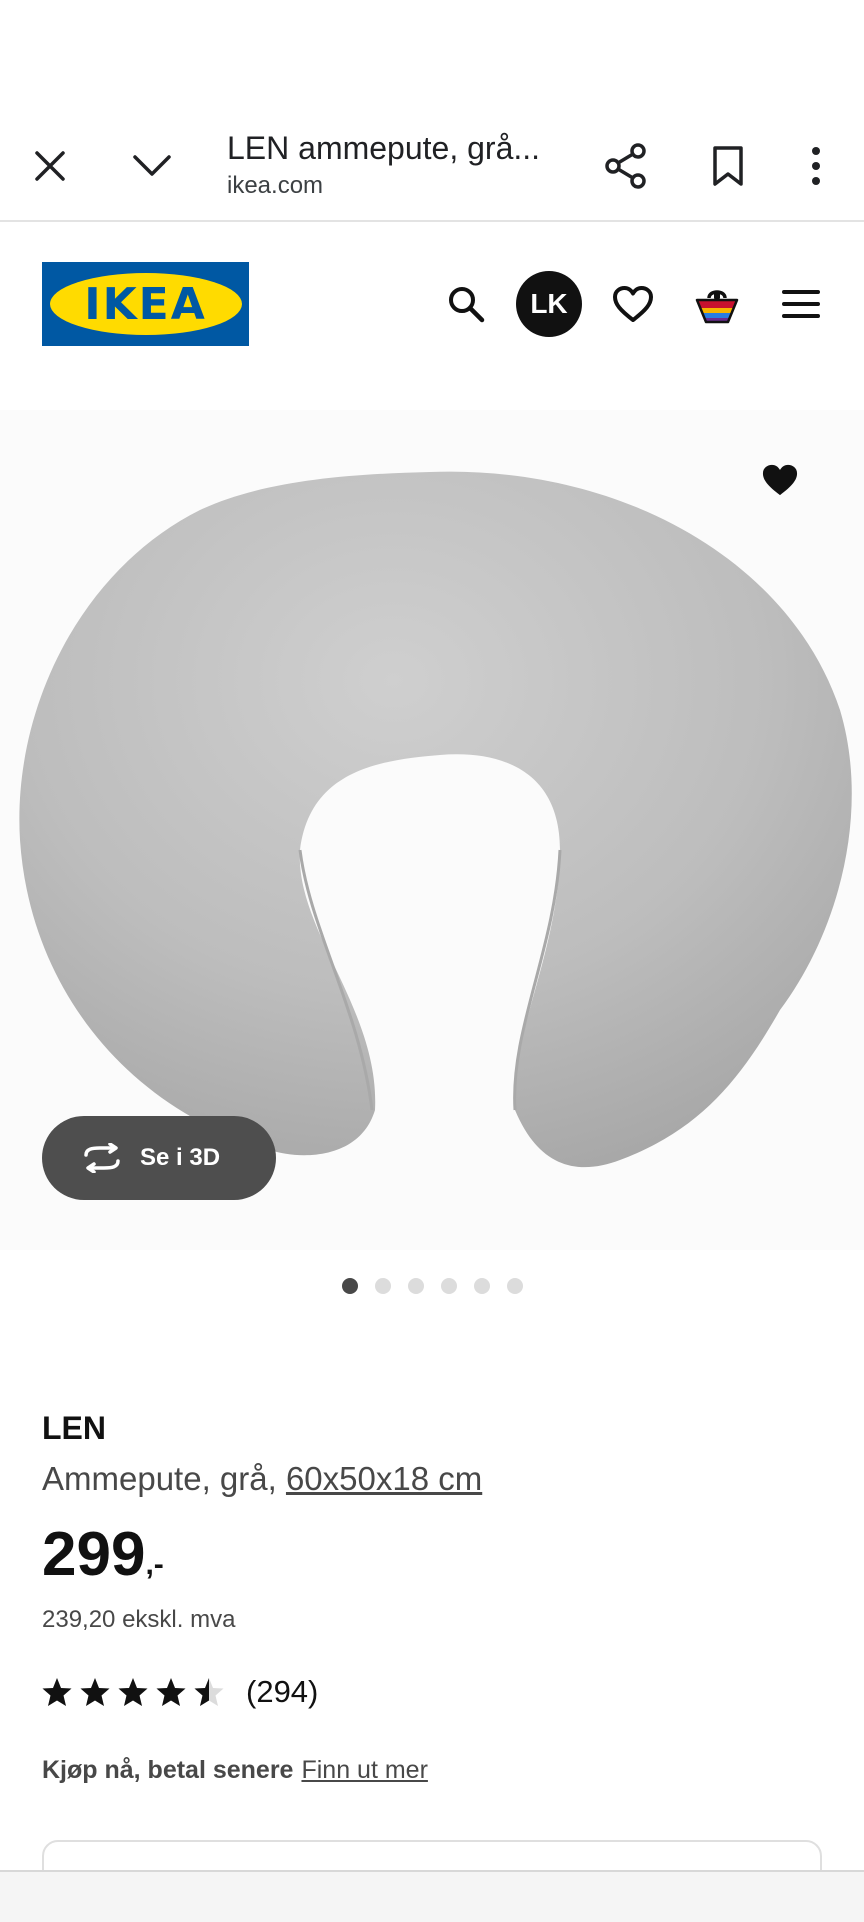 The image size is (864, 1922). Describe the element at coordinates (816, 166) in the screenshot. I see `more-options-icon` at that location.